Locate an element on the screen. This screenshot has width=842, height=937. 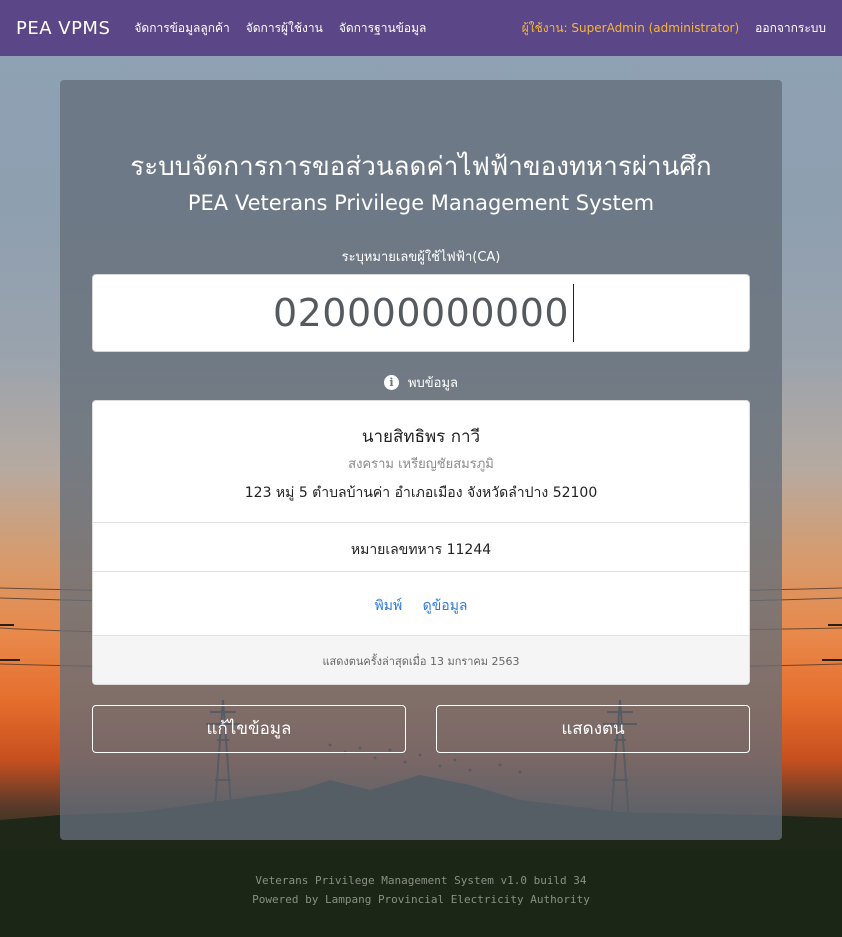
text-caret is located at coordinates (573, 313).